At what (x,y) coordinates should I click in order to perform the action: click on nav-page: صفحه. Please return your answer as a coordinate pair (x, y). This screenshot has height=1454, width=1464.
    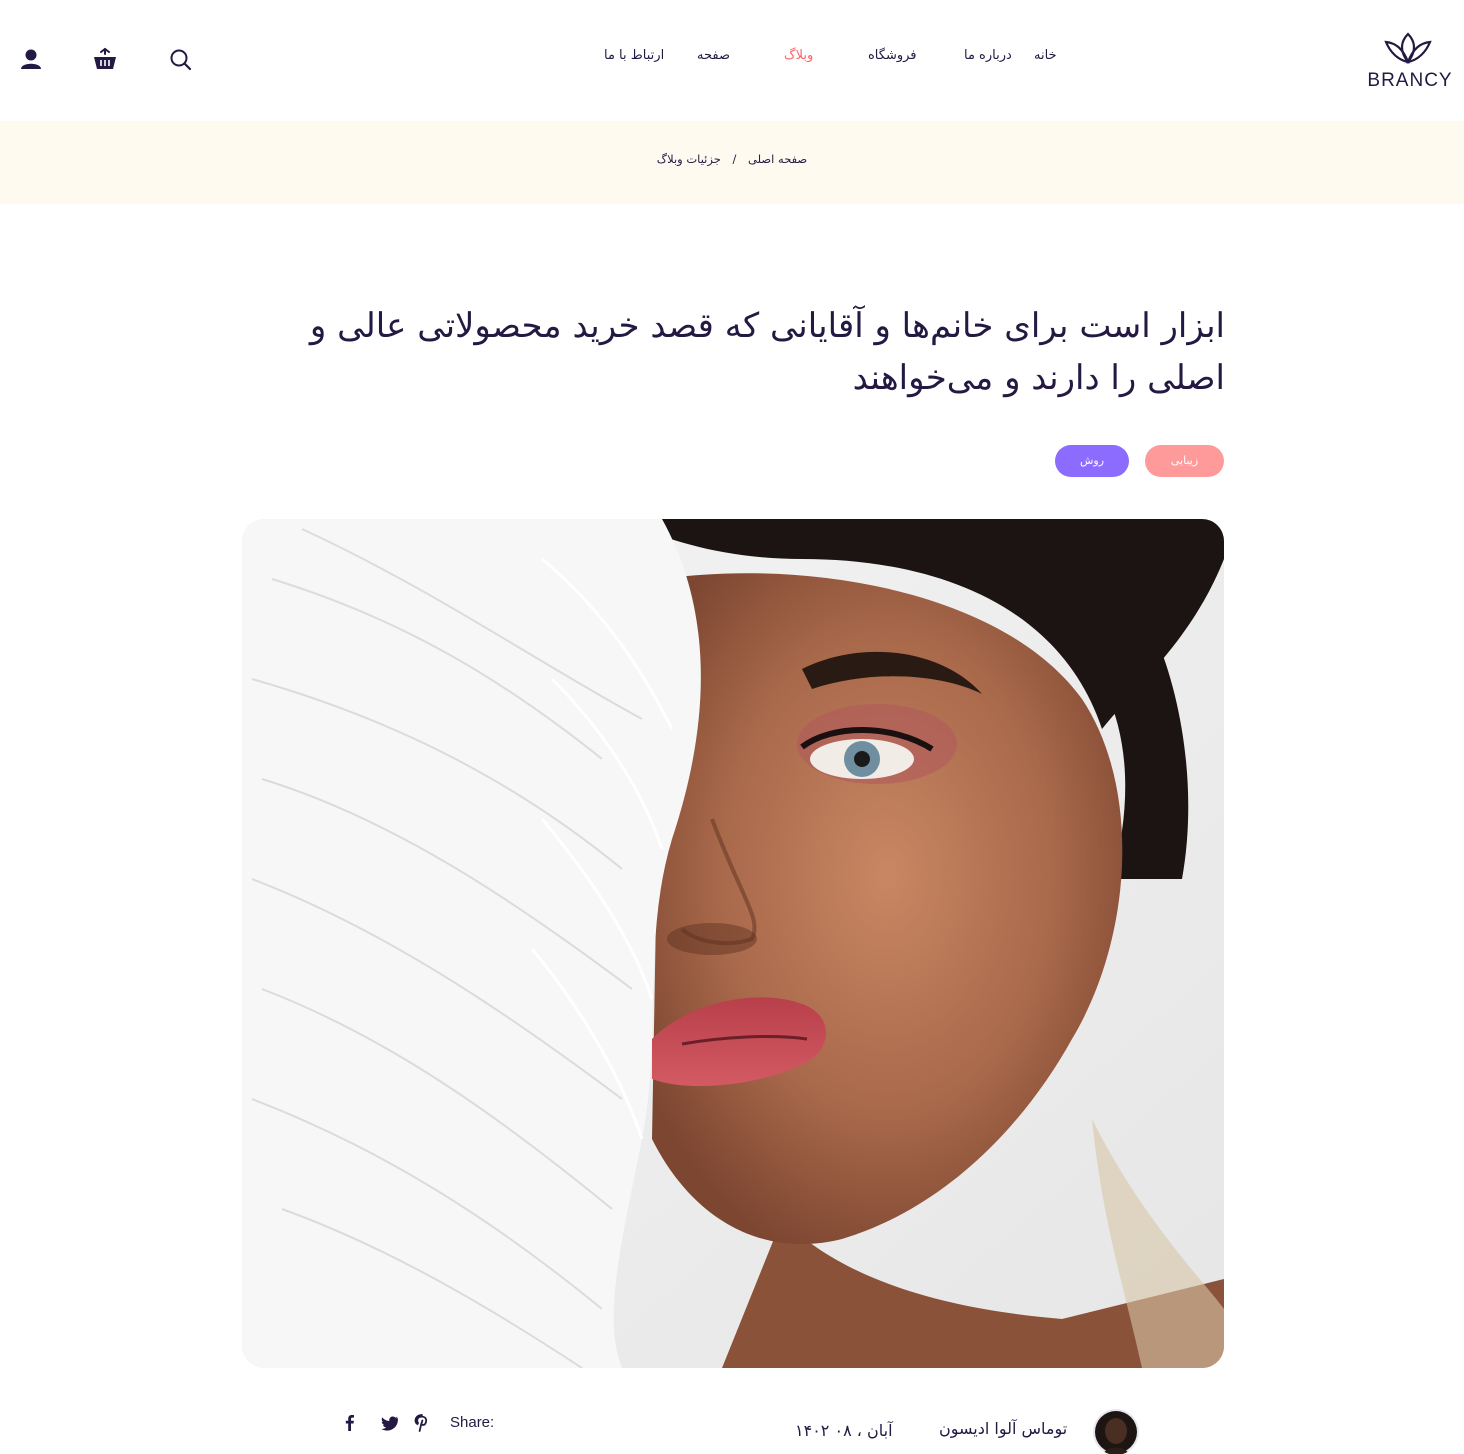
    Looking at the image, I should click on (713, 55).